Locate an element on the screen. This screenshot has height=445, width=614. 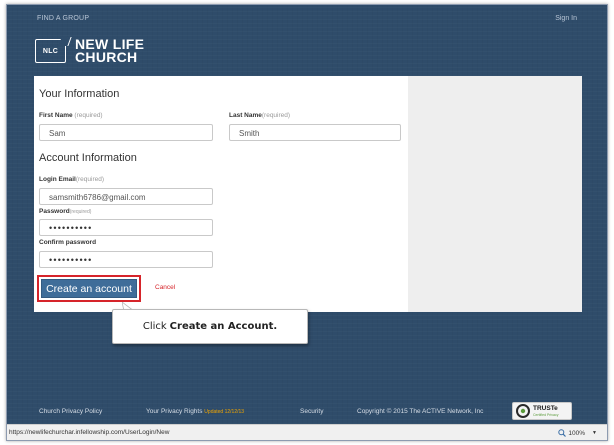
security-link: Security is located at coordinates (311, 411).